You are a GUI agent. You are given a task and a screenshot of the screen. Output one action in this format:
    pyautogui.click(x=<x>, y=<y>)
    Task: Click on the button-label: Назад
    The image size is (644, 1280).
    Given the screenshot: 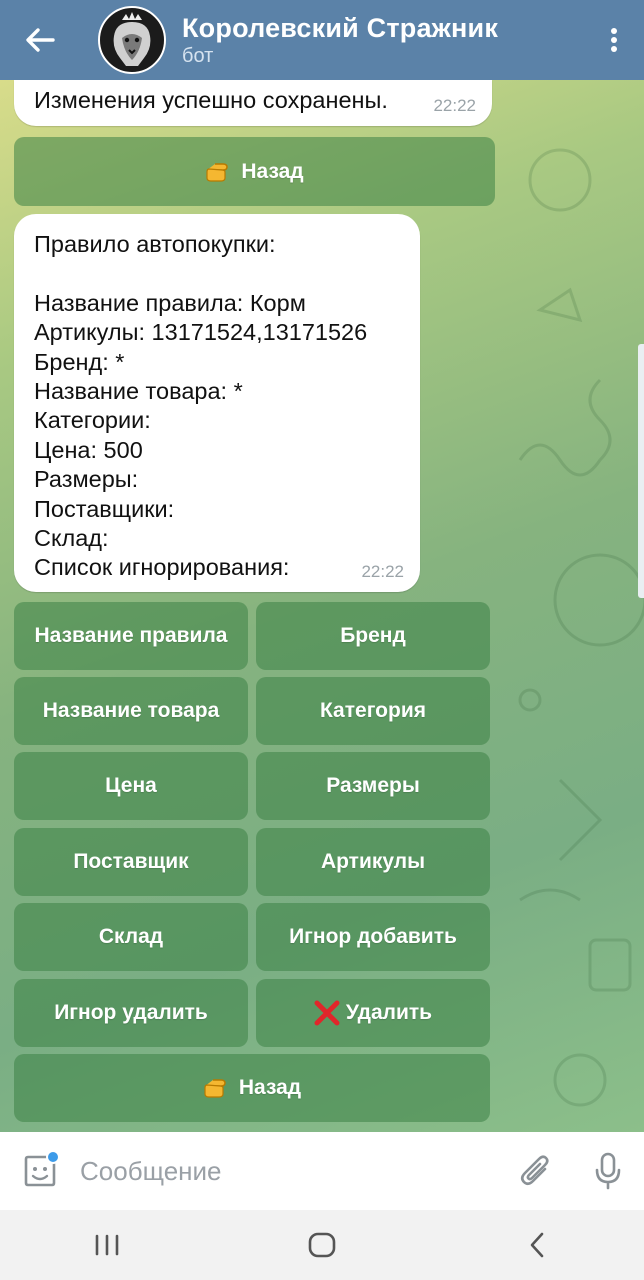 What is the action you would take?
    pyautogui.click(x=270, y=1087)
    